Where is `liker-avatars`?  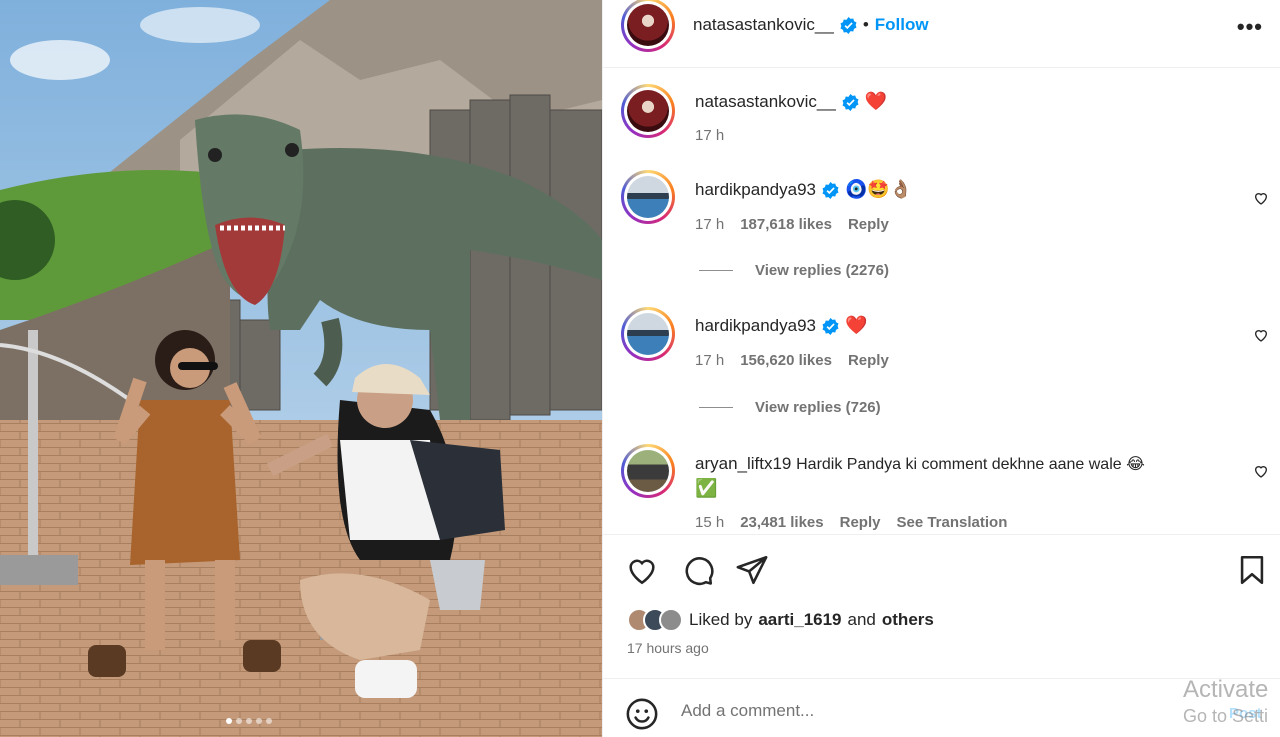 liker-avatars is located at coordinates (655, 620).